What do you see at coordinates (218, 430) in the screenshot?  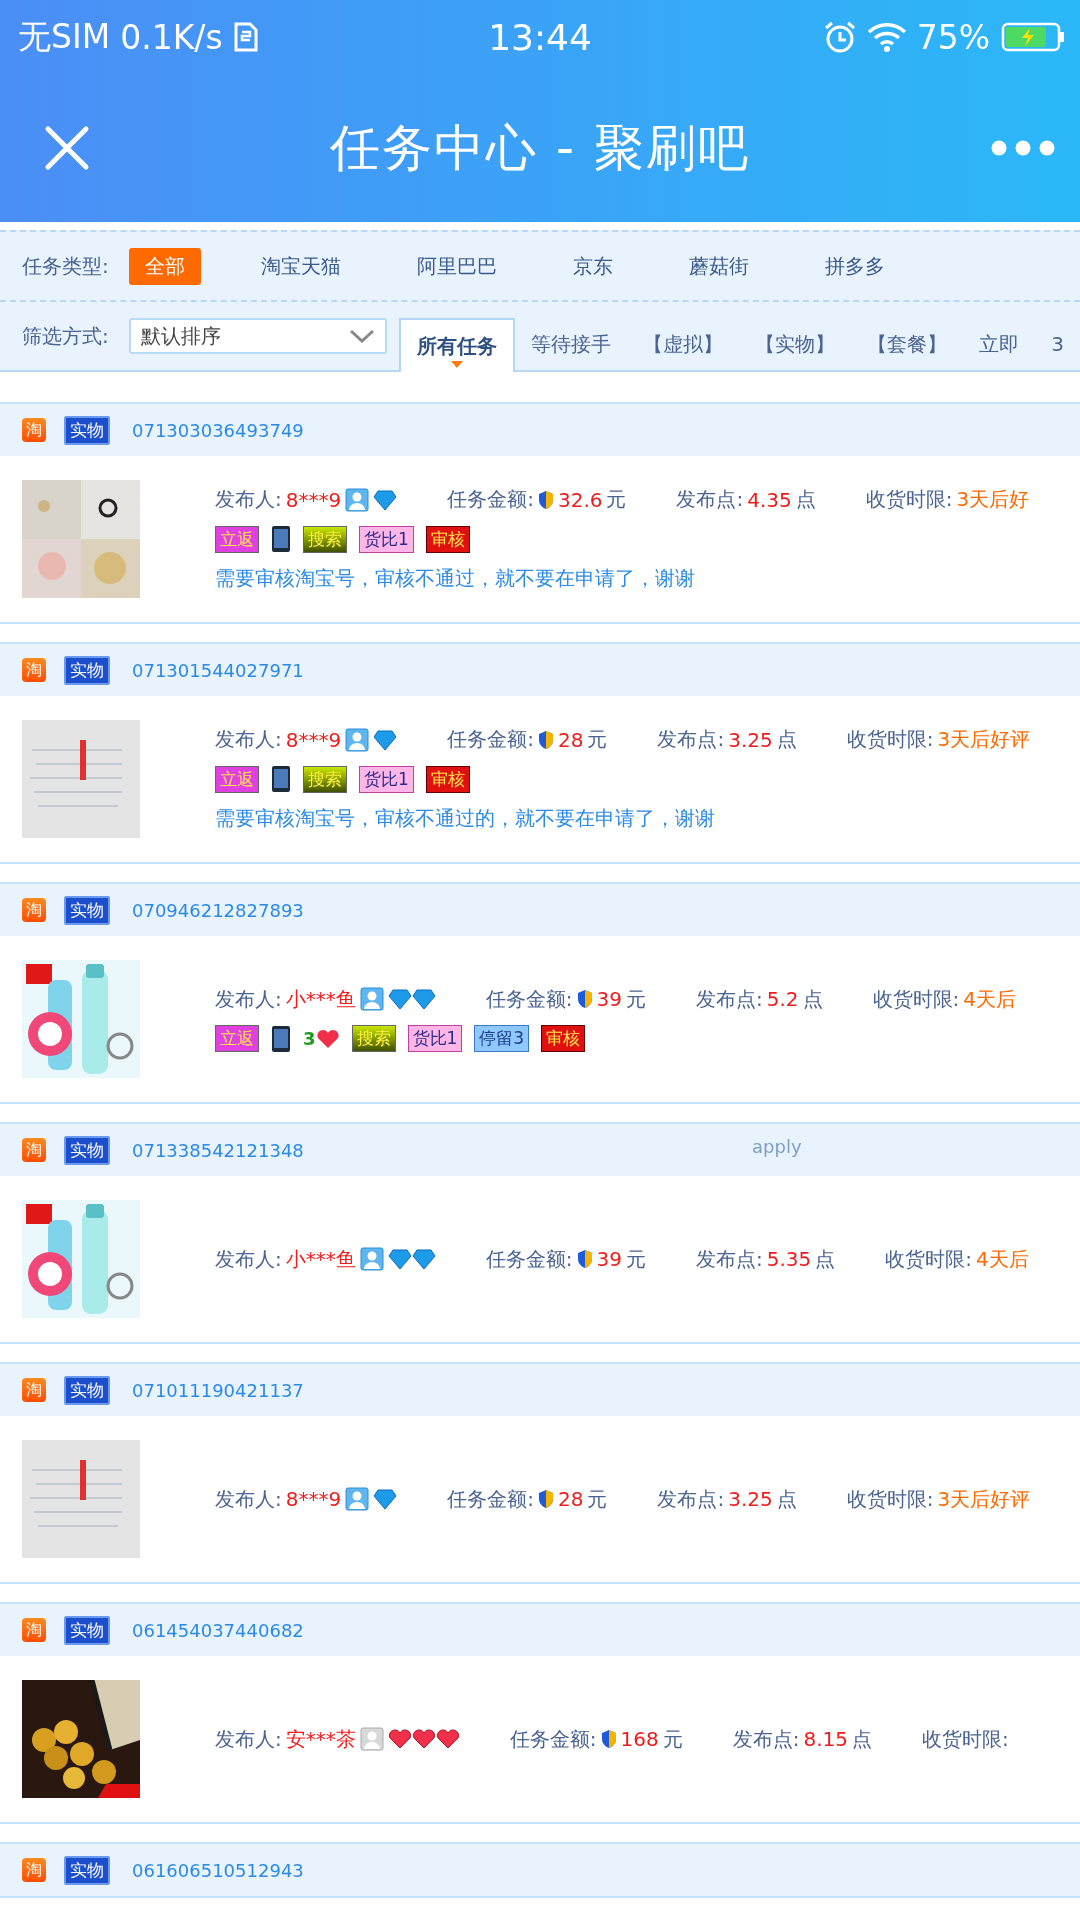 I see `task-id: 071303036493749` at bounding box center [218, 430].